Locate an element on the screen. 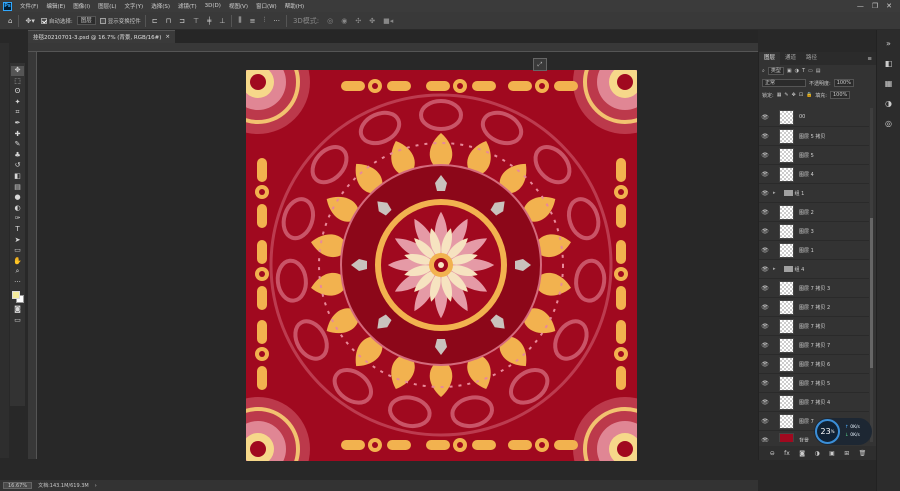 The image size is (900, 491). filter-pixel-icon: ▣ is located at coordinates (789, 71).